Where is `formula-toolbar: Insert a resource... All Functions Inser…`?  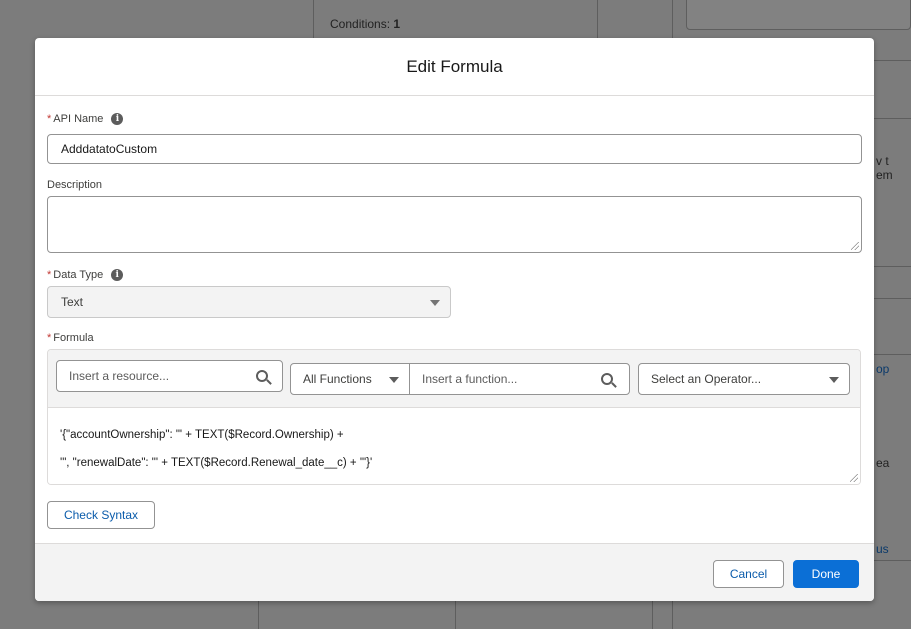
formula-toolbar: Insert a resource... All Functions Inser… is located at coordinates (454, 379).